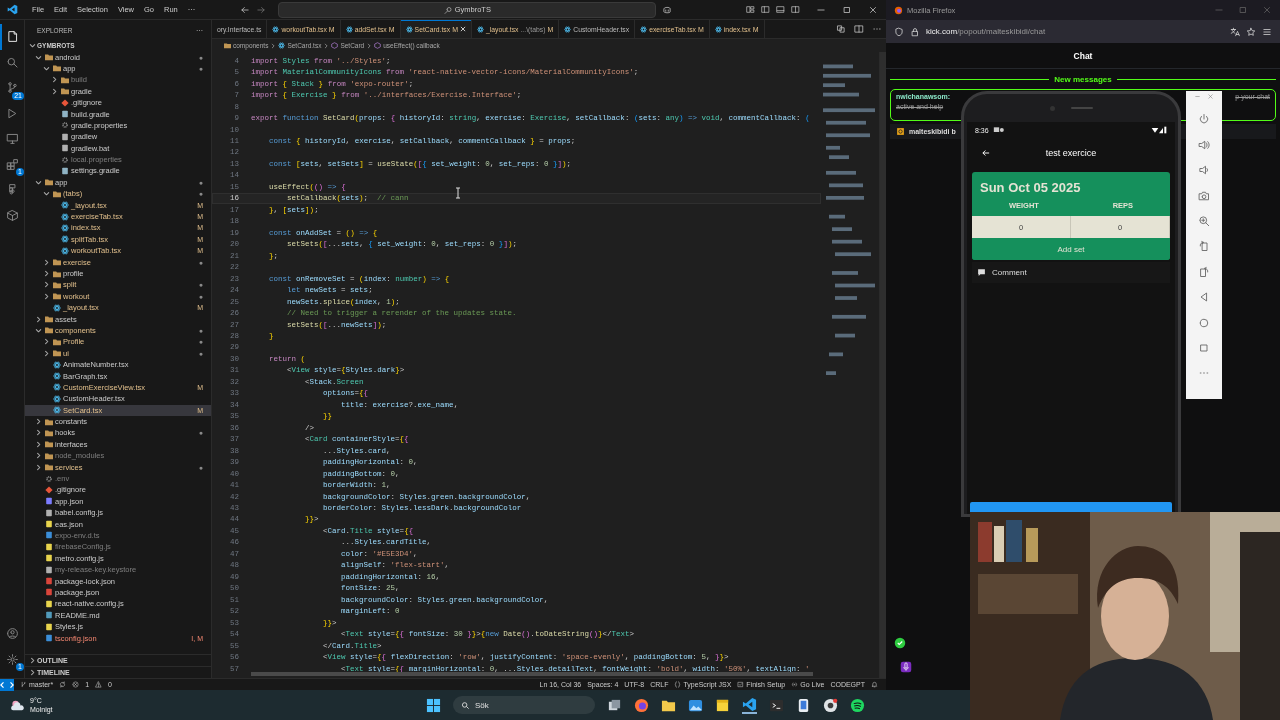  What do you see at coordinates (1204, 170) in the screenshot?
I see `volume-down-icon` at bounding box center [1204, 170].